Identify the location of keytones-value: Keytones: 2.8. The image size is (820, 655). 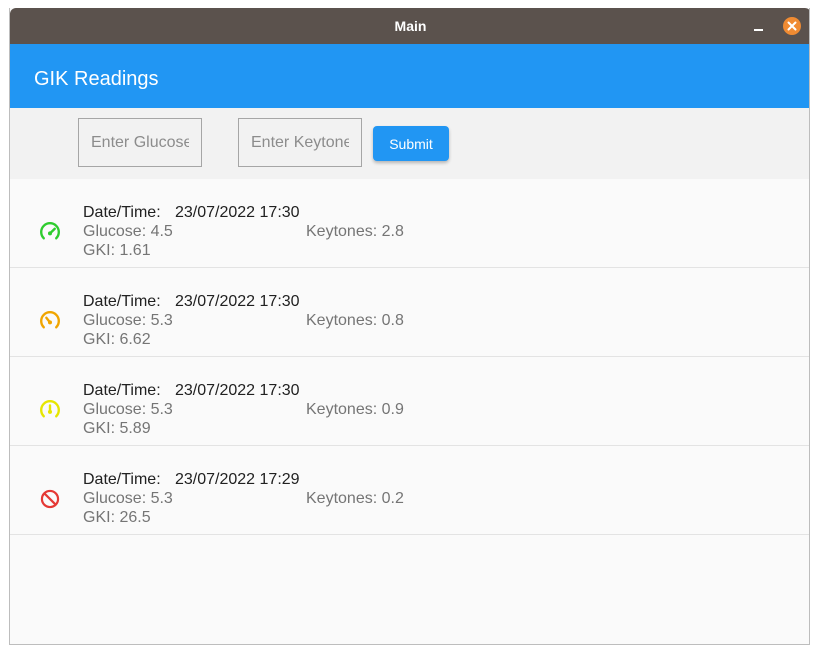
(355, 231).